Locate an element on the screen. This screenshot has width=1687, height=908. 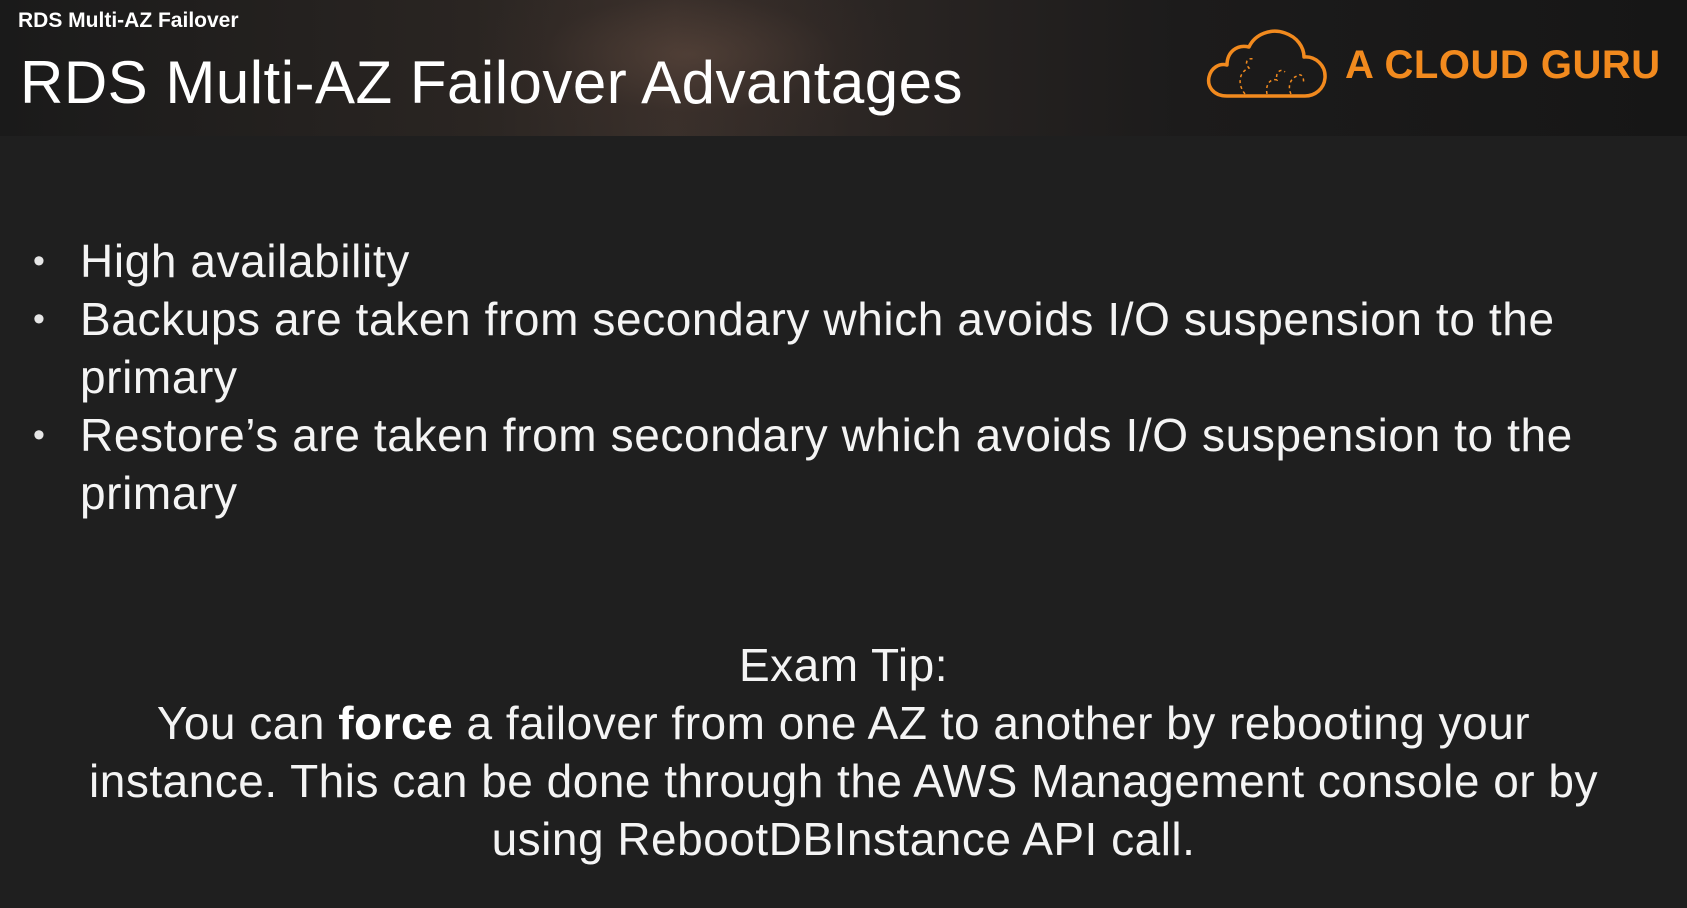
logo-text: A CLOUD GURU is located at coordinates (1503, 65).